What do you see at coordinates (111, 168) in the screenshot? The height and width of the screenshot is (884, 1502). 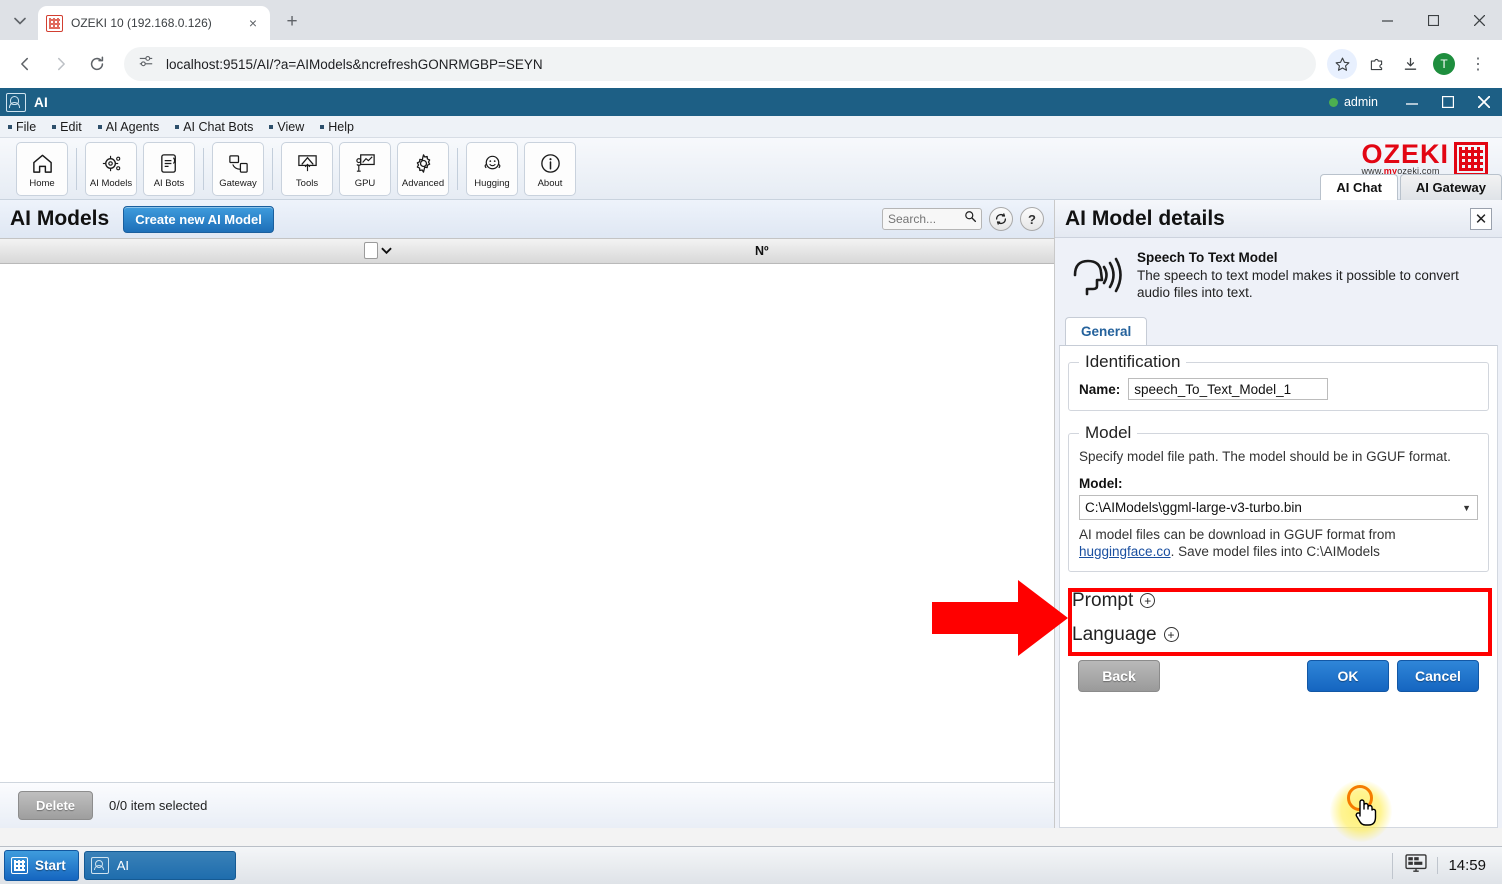 I see `ribbon-button-ai-models: AI Models` at bounding box center [111, 168].